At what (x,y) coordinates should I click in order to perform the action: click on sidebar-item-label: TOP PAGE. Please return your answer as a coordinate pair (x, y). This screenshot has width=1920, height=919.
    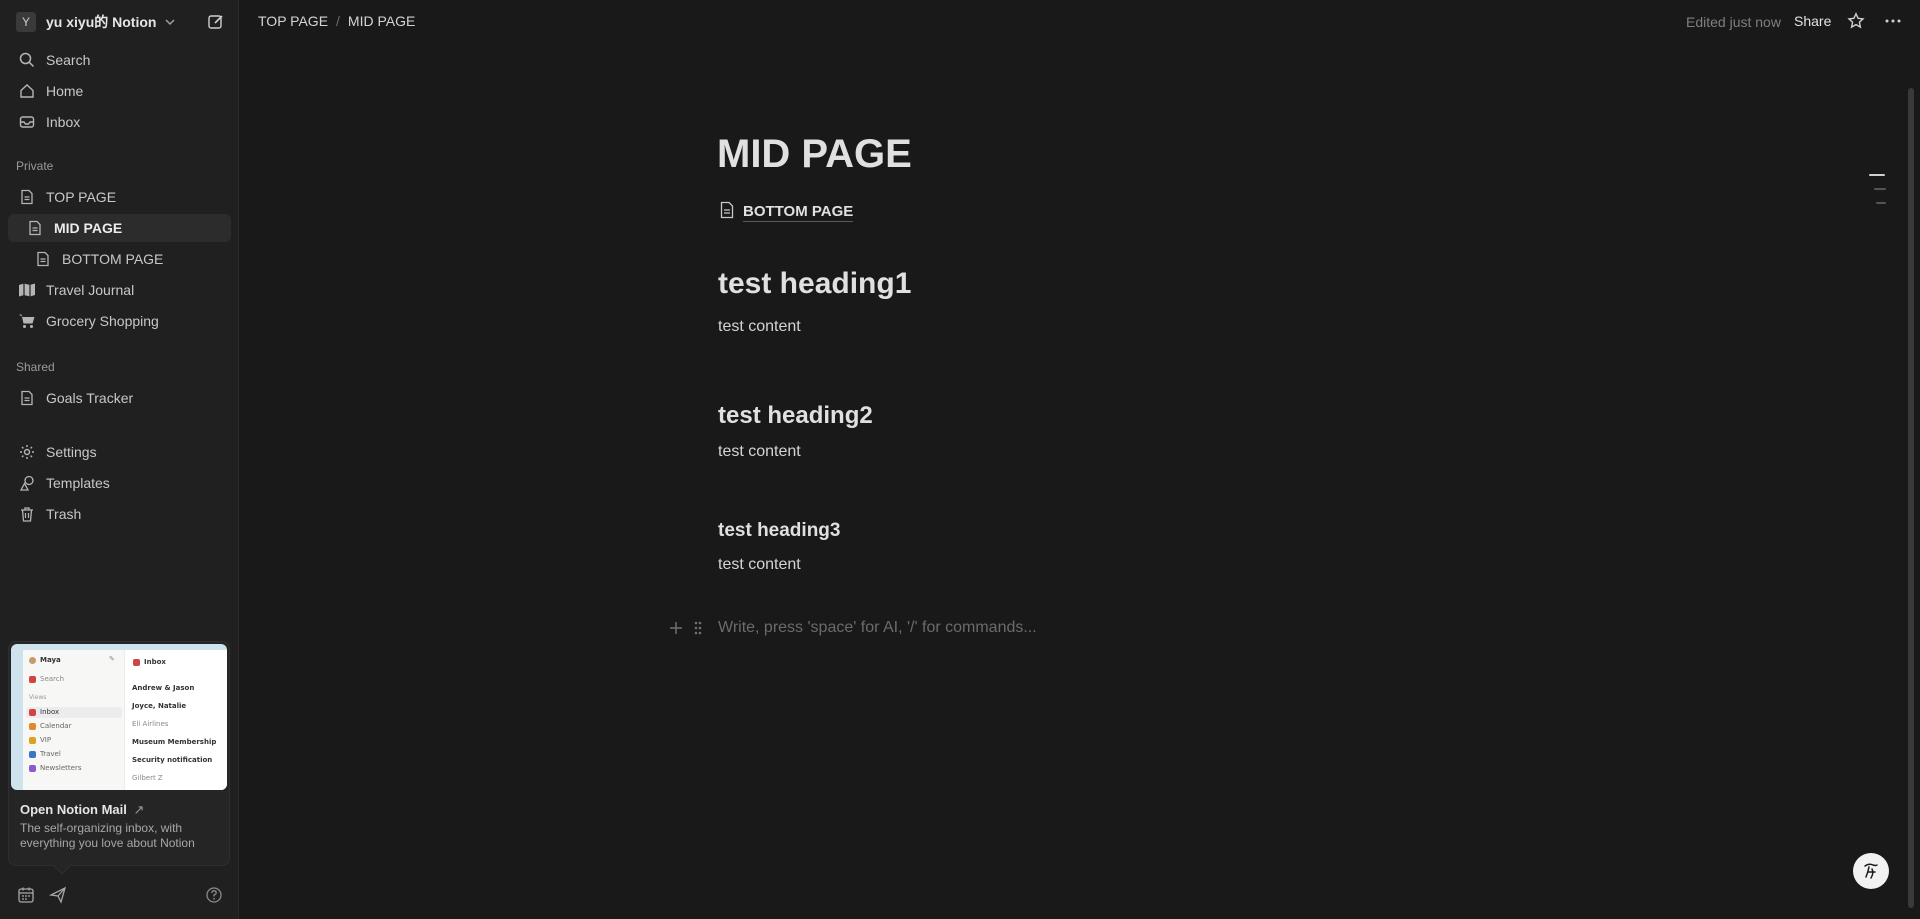
    Looking at the image, I should click on (81, 197).